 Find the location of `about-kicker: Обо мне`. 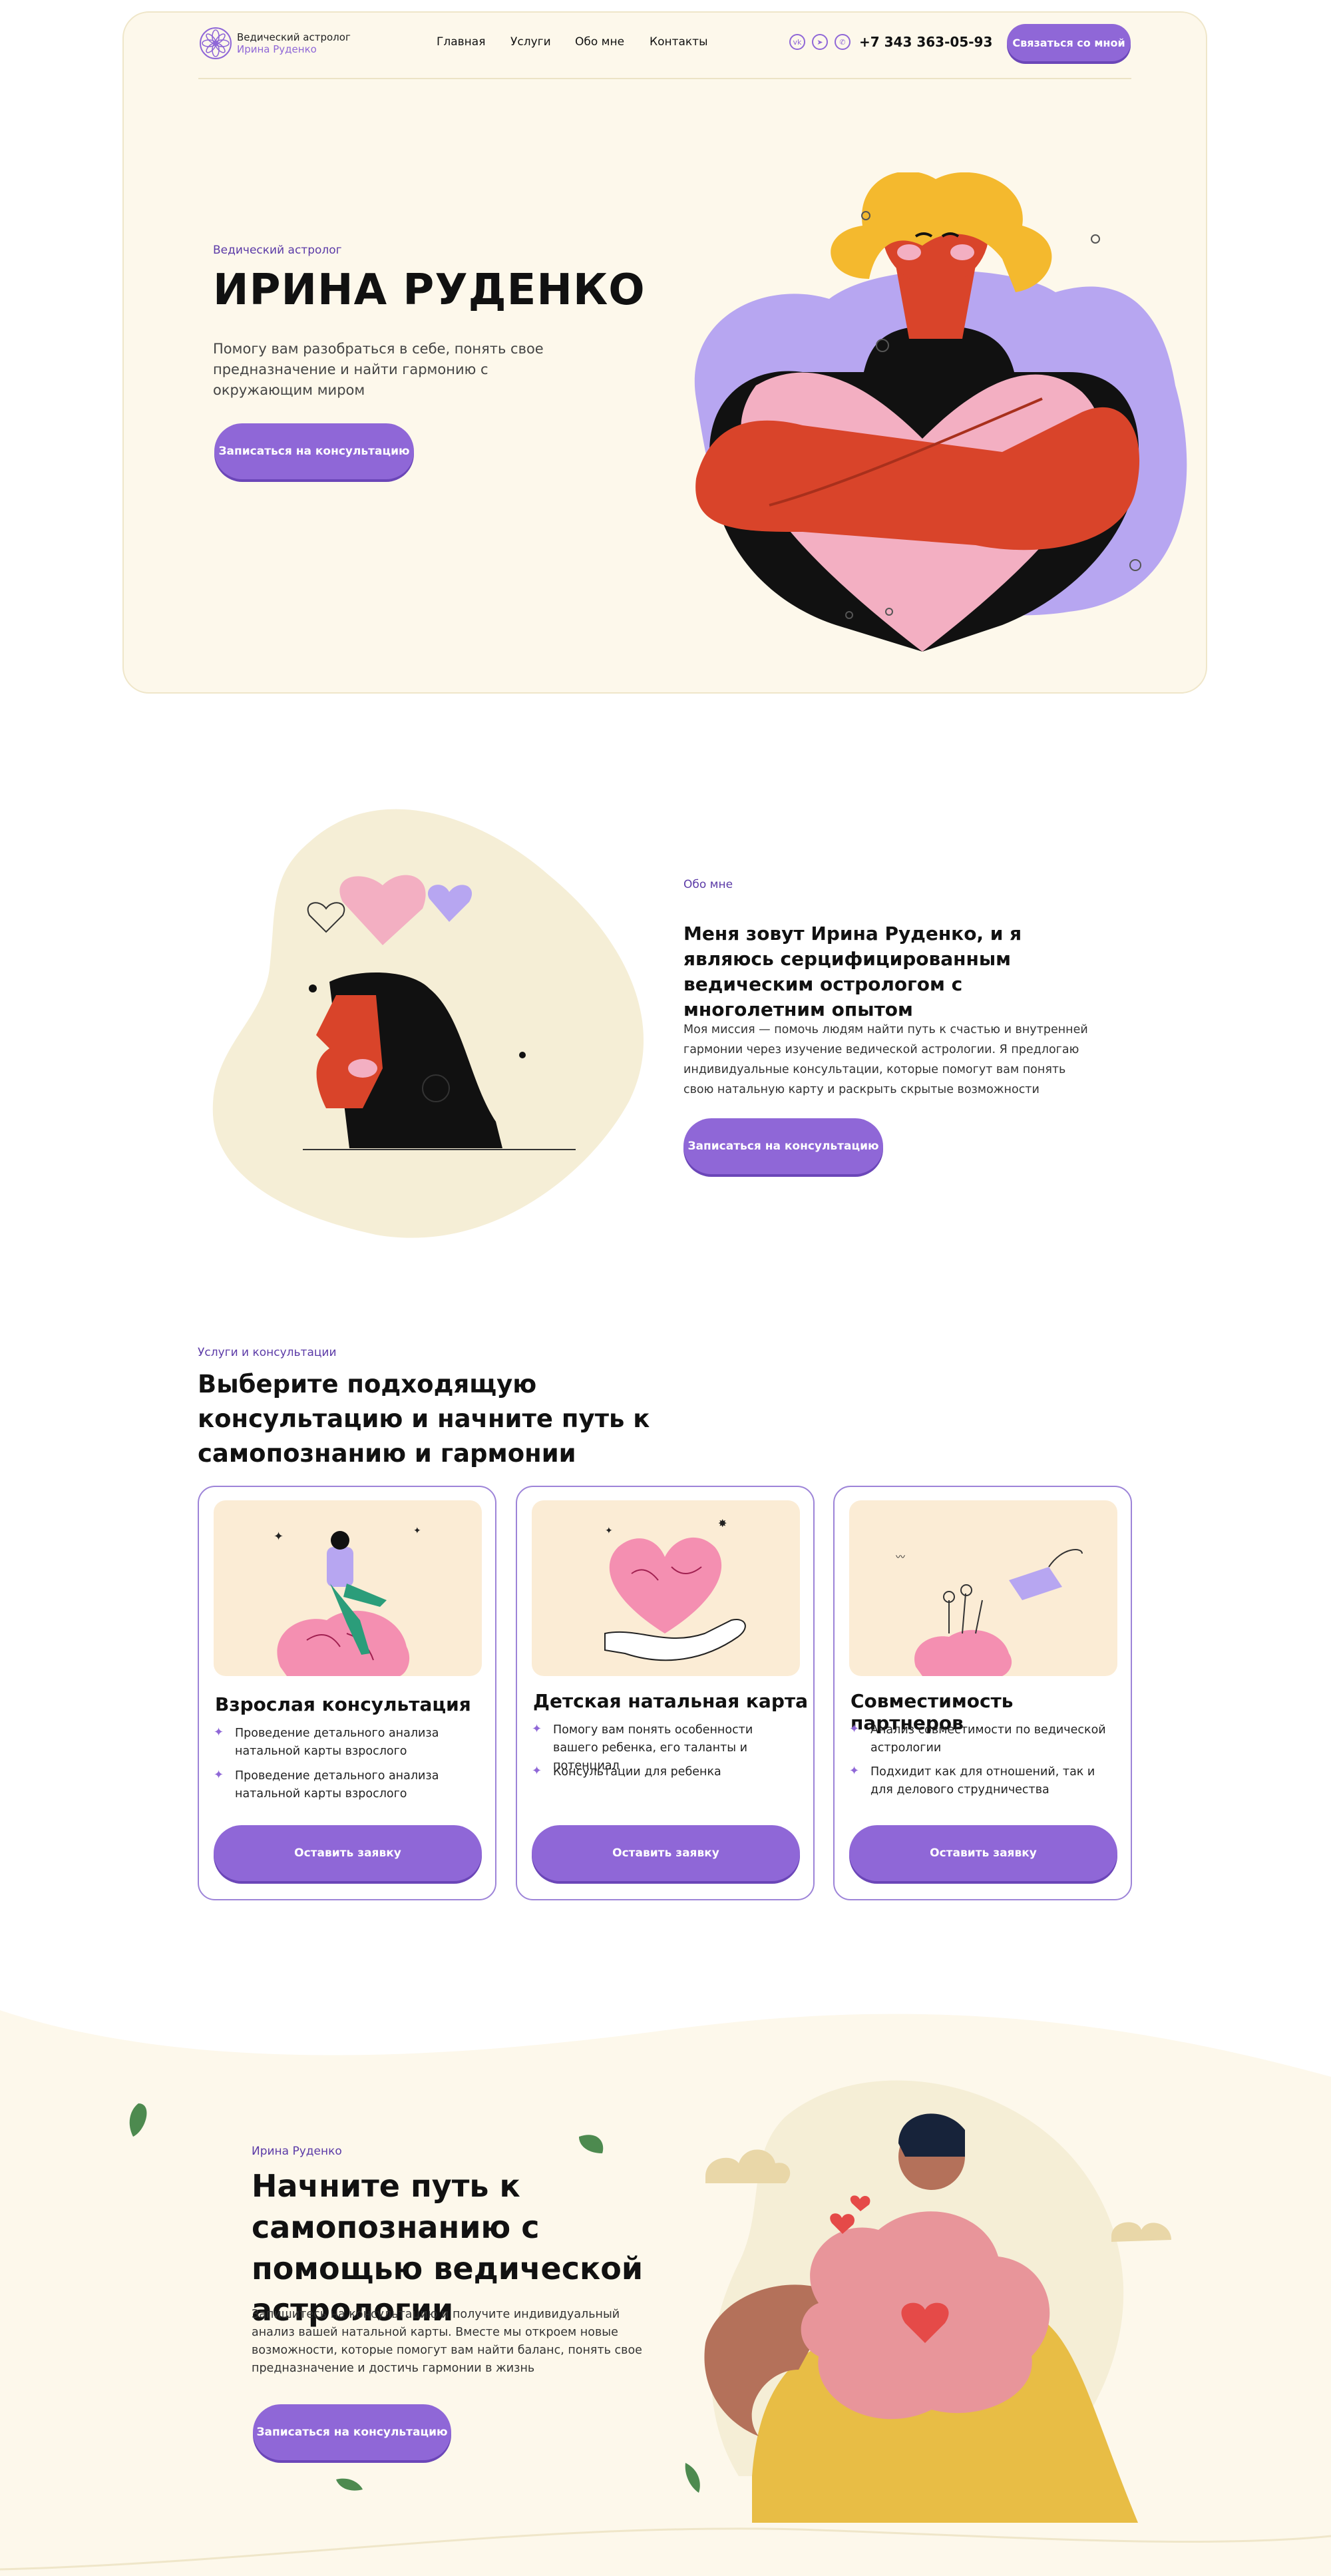

about-kicker: Обо мне is located at coordinates (708, 884).